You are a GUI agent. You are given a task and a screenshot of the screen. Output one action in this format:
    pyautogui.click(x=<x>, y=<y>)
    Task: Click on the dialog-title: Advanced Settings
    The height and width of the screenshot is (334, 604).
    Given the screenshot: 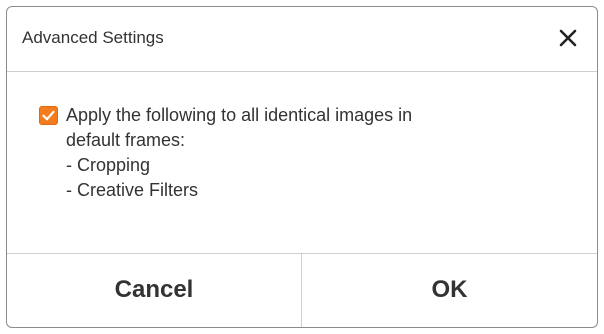 What is the action you would take?
    pyautogui.click(x=93, y=37)
    